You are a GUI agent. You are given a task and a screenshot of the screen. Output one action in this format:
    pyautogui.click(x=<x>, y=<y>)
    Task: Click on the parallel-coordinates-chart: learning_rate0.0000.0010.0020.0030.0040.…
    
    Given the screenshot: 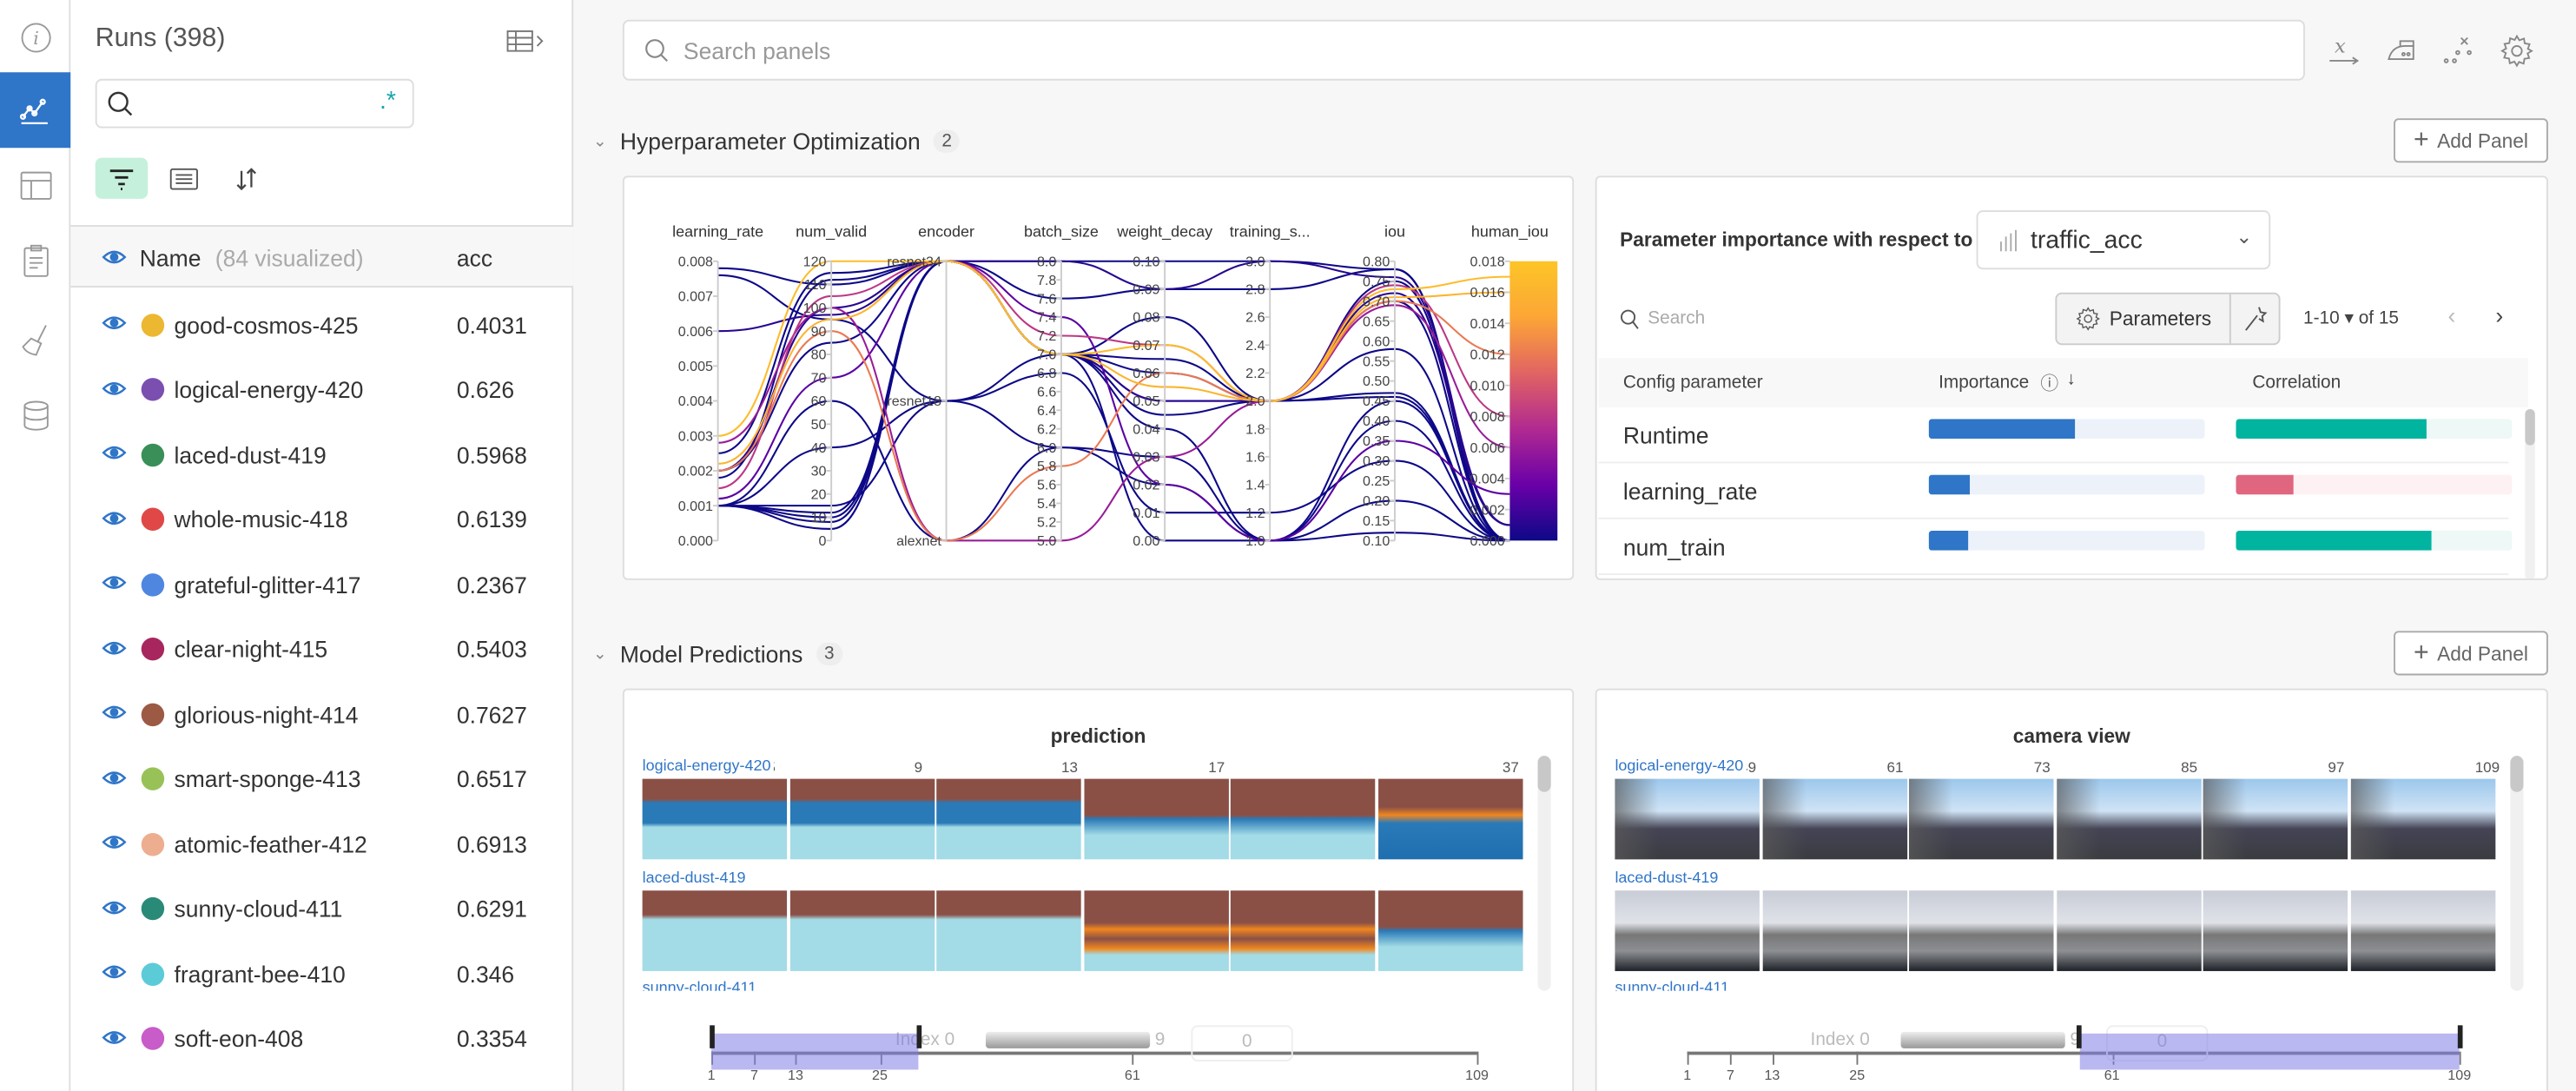 What is the action you would take?
    pyautogui.click(x=1099, y=378)
    